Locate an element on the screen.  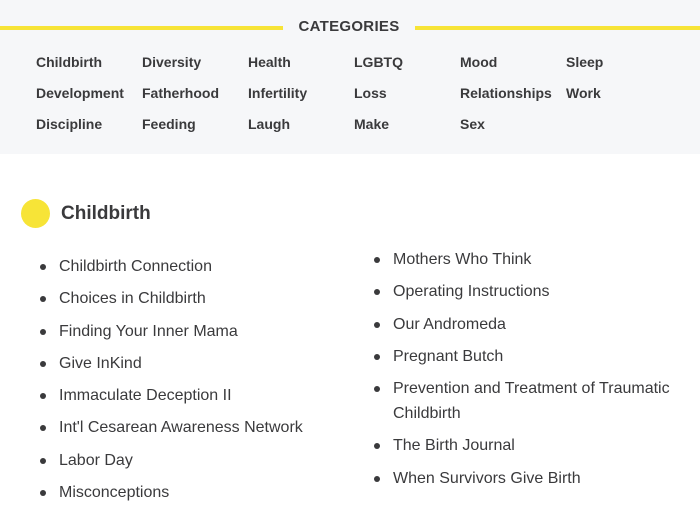
link-list-item: Mothers Who Think is located at coordinates (524, 259).